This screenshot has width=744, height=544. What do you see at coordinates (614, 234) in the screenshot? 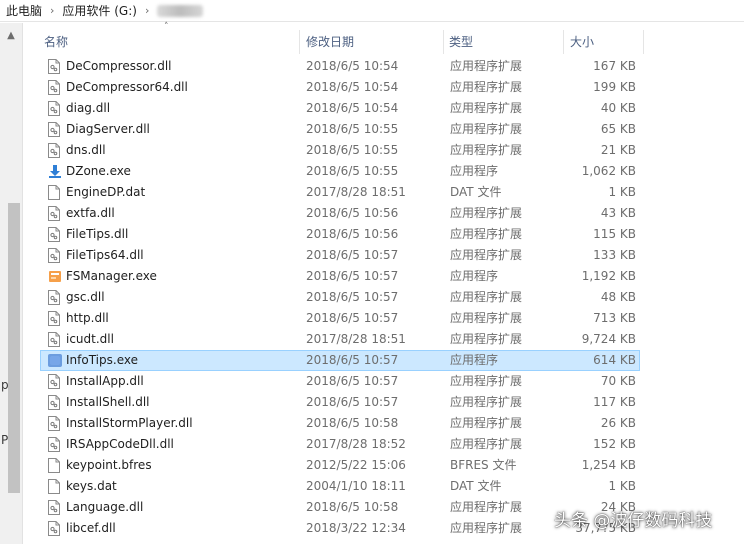
I see `file-size: 115 KB` at bounding box center [614, 234].